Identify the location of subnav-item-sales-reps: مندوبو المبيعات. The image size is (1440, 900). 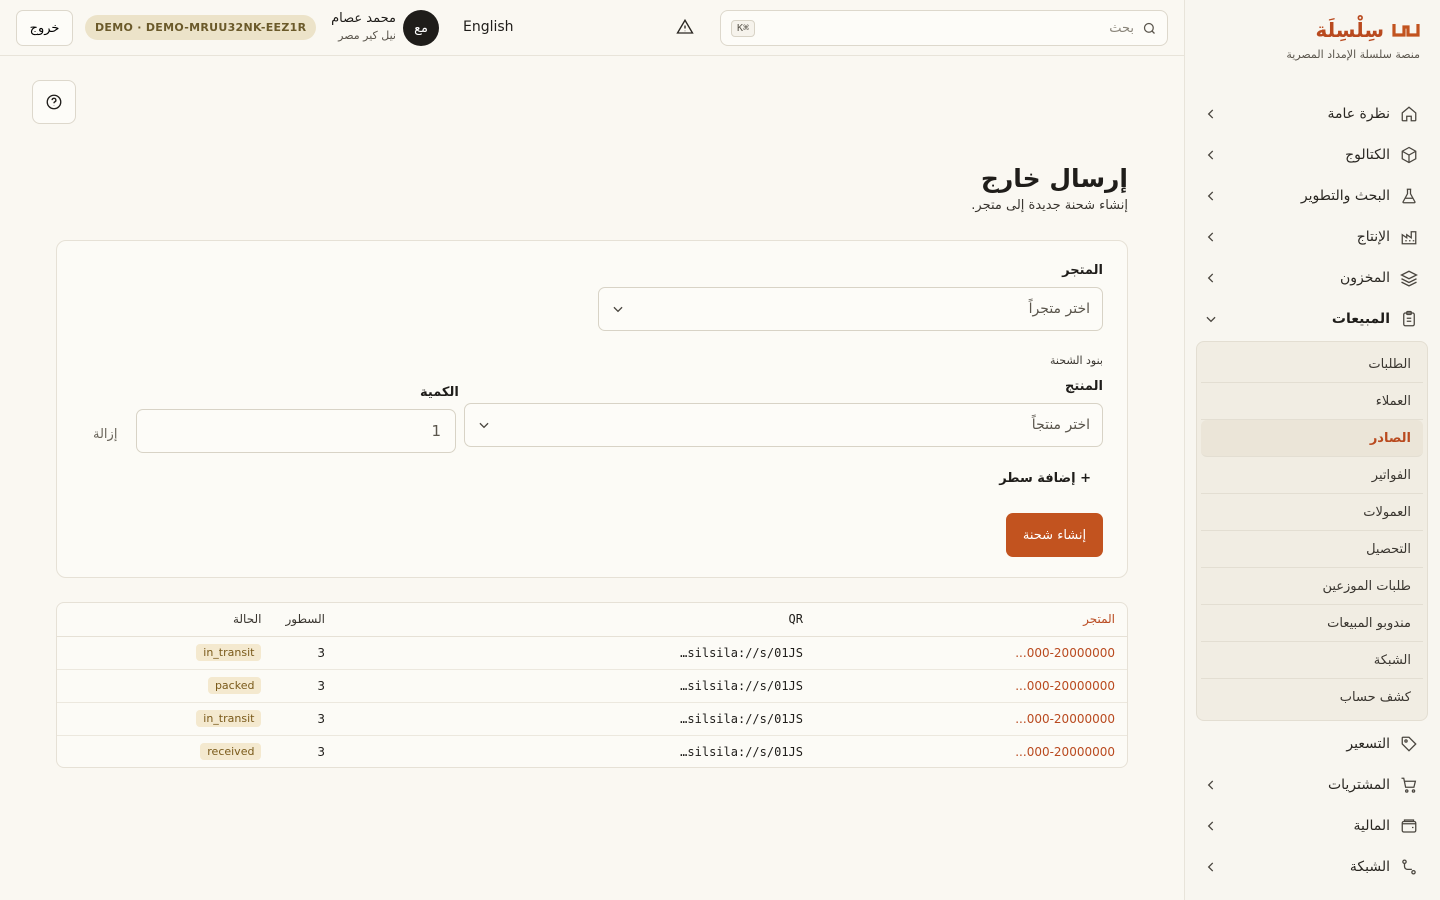
(1312, 623).